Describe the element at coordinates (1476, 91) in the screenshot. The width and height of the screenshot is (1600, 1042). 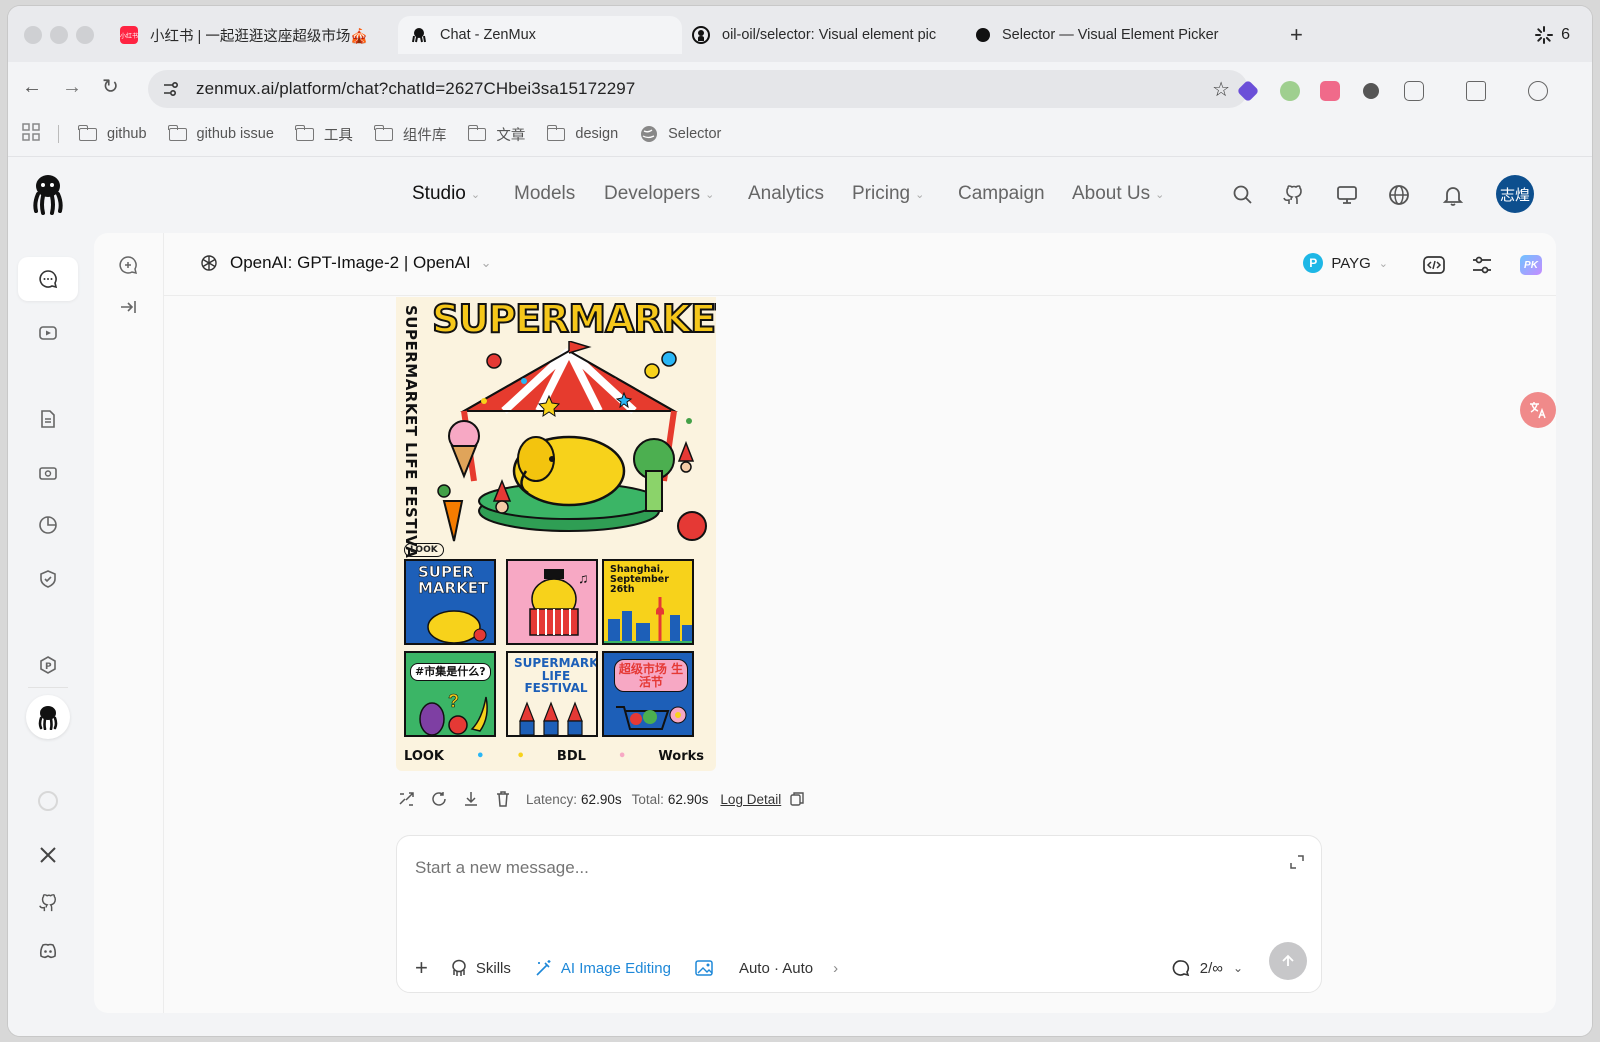
I see `tab-search-icon` at that location.